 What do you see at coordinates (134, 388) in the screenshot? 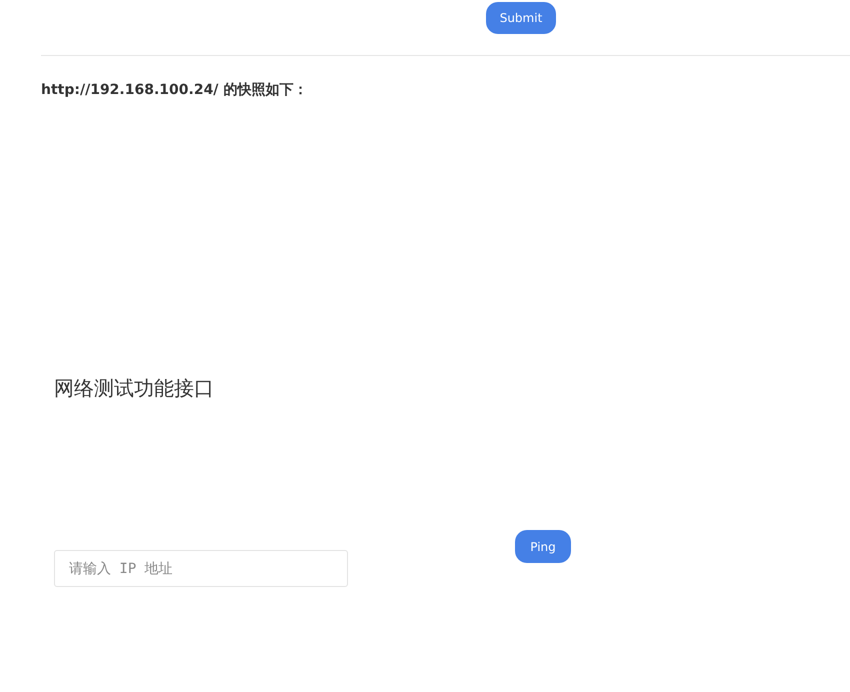
I see `page-heading: 网络测试功能接口` at bounding box center [134, 388].